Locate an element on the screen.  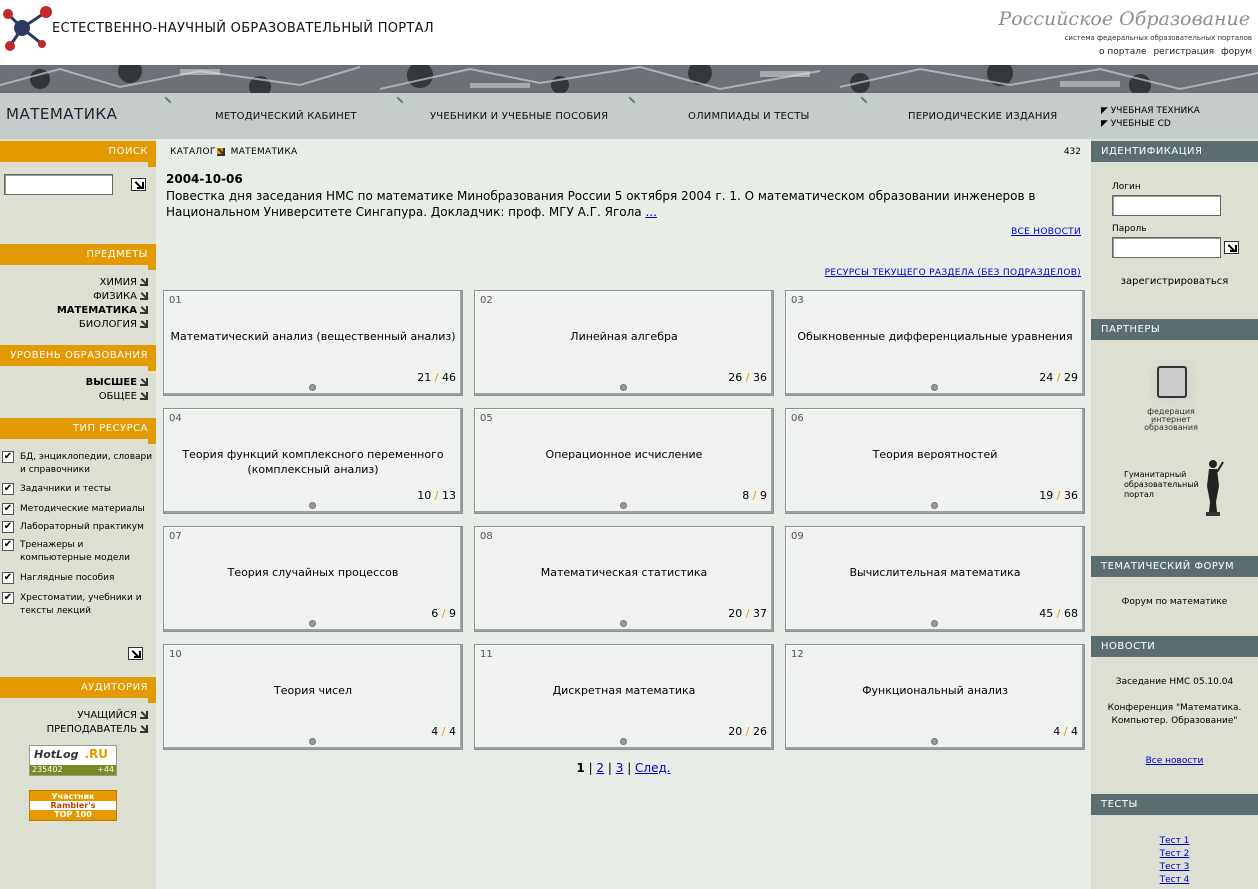
nav-periodicals: ПЕРИОДИЧЕСКИЕ ИЗДАНИЯ is located at coordinates (982, 116).